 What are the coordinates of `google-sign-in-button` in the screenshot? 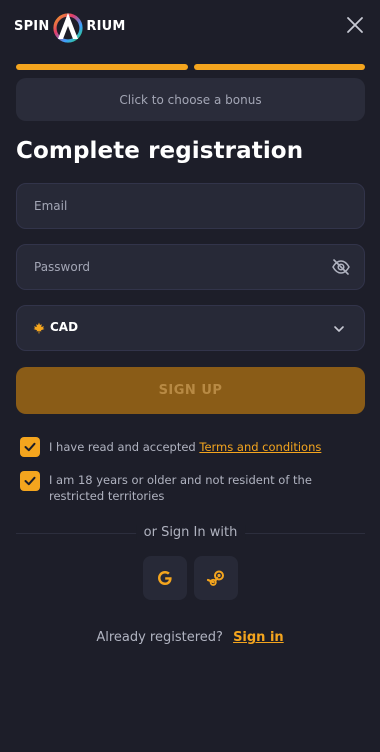 It's located at (165, 578).